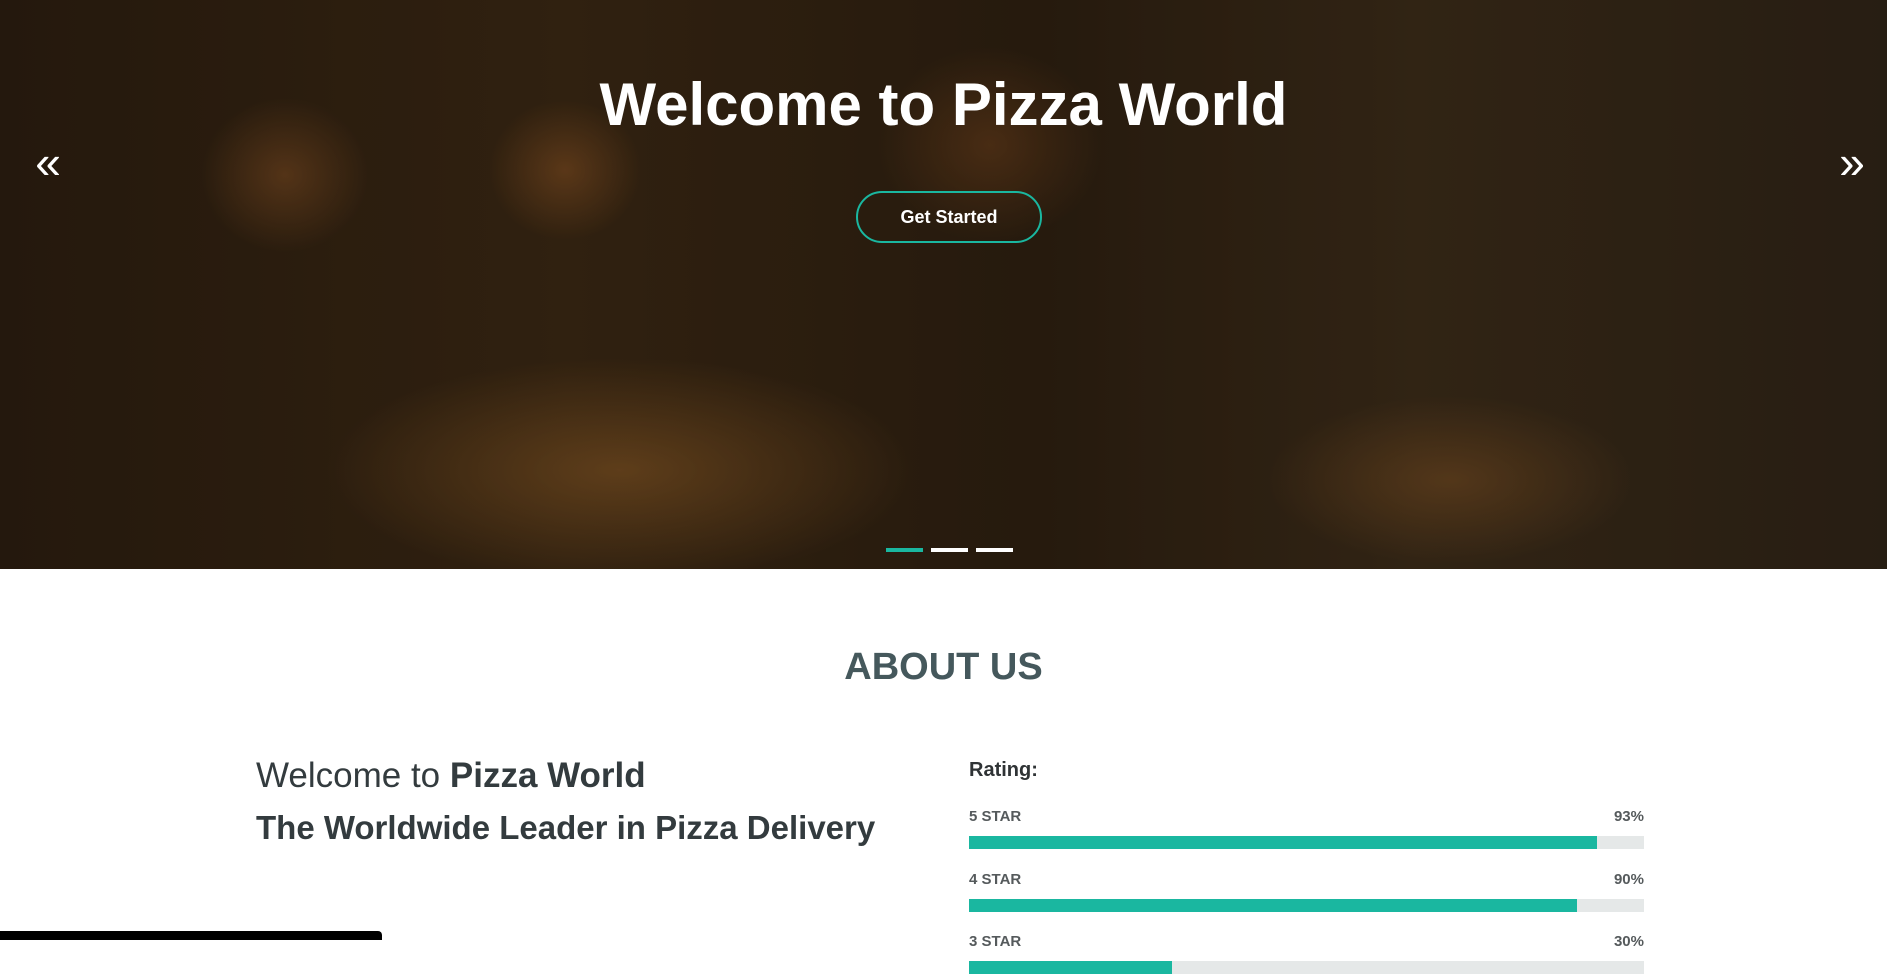 The image size is (1887, 974). Describe the element at coordinates (1003, 770) in the screenshot. I see `rating-title: Rating:` at that location.